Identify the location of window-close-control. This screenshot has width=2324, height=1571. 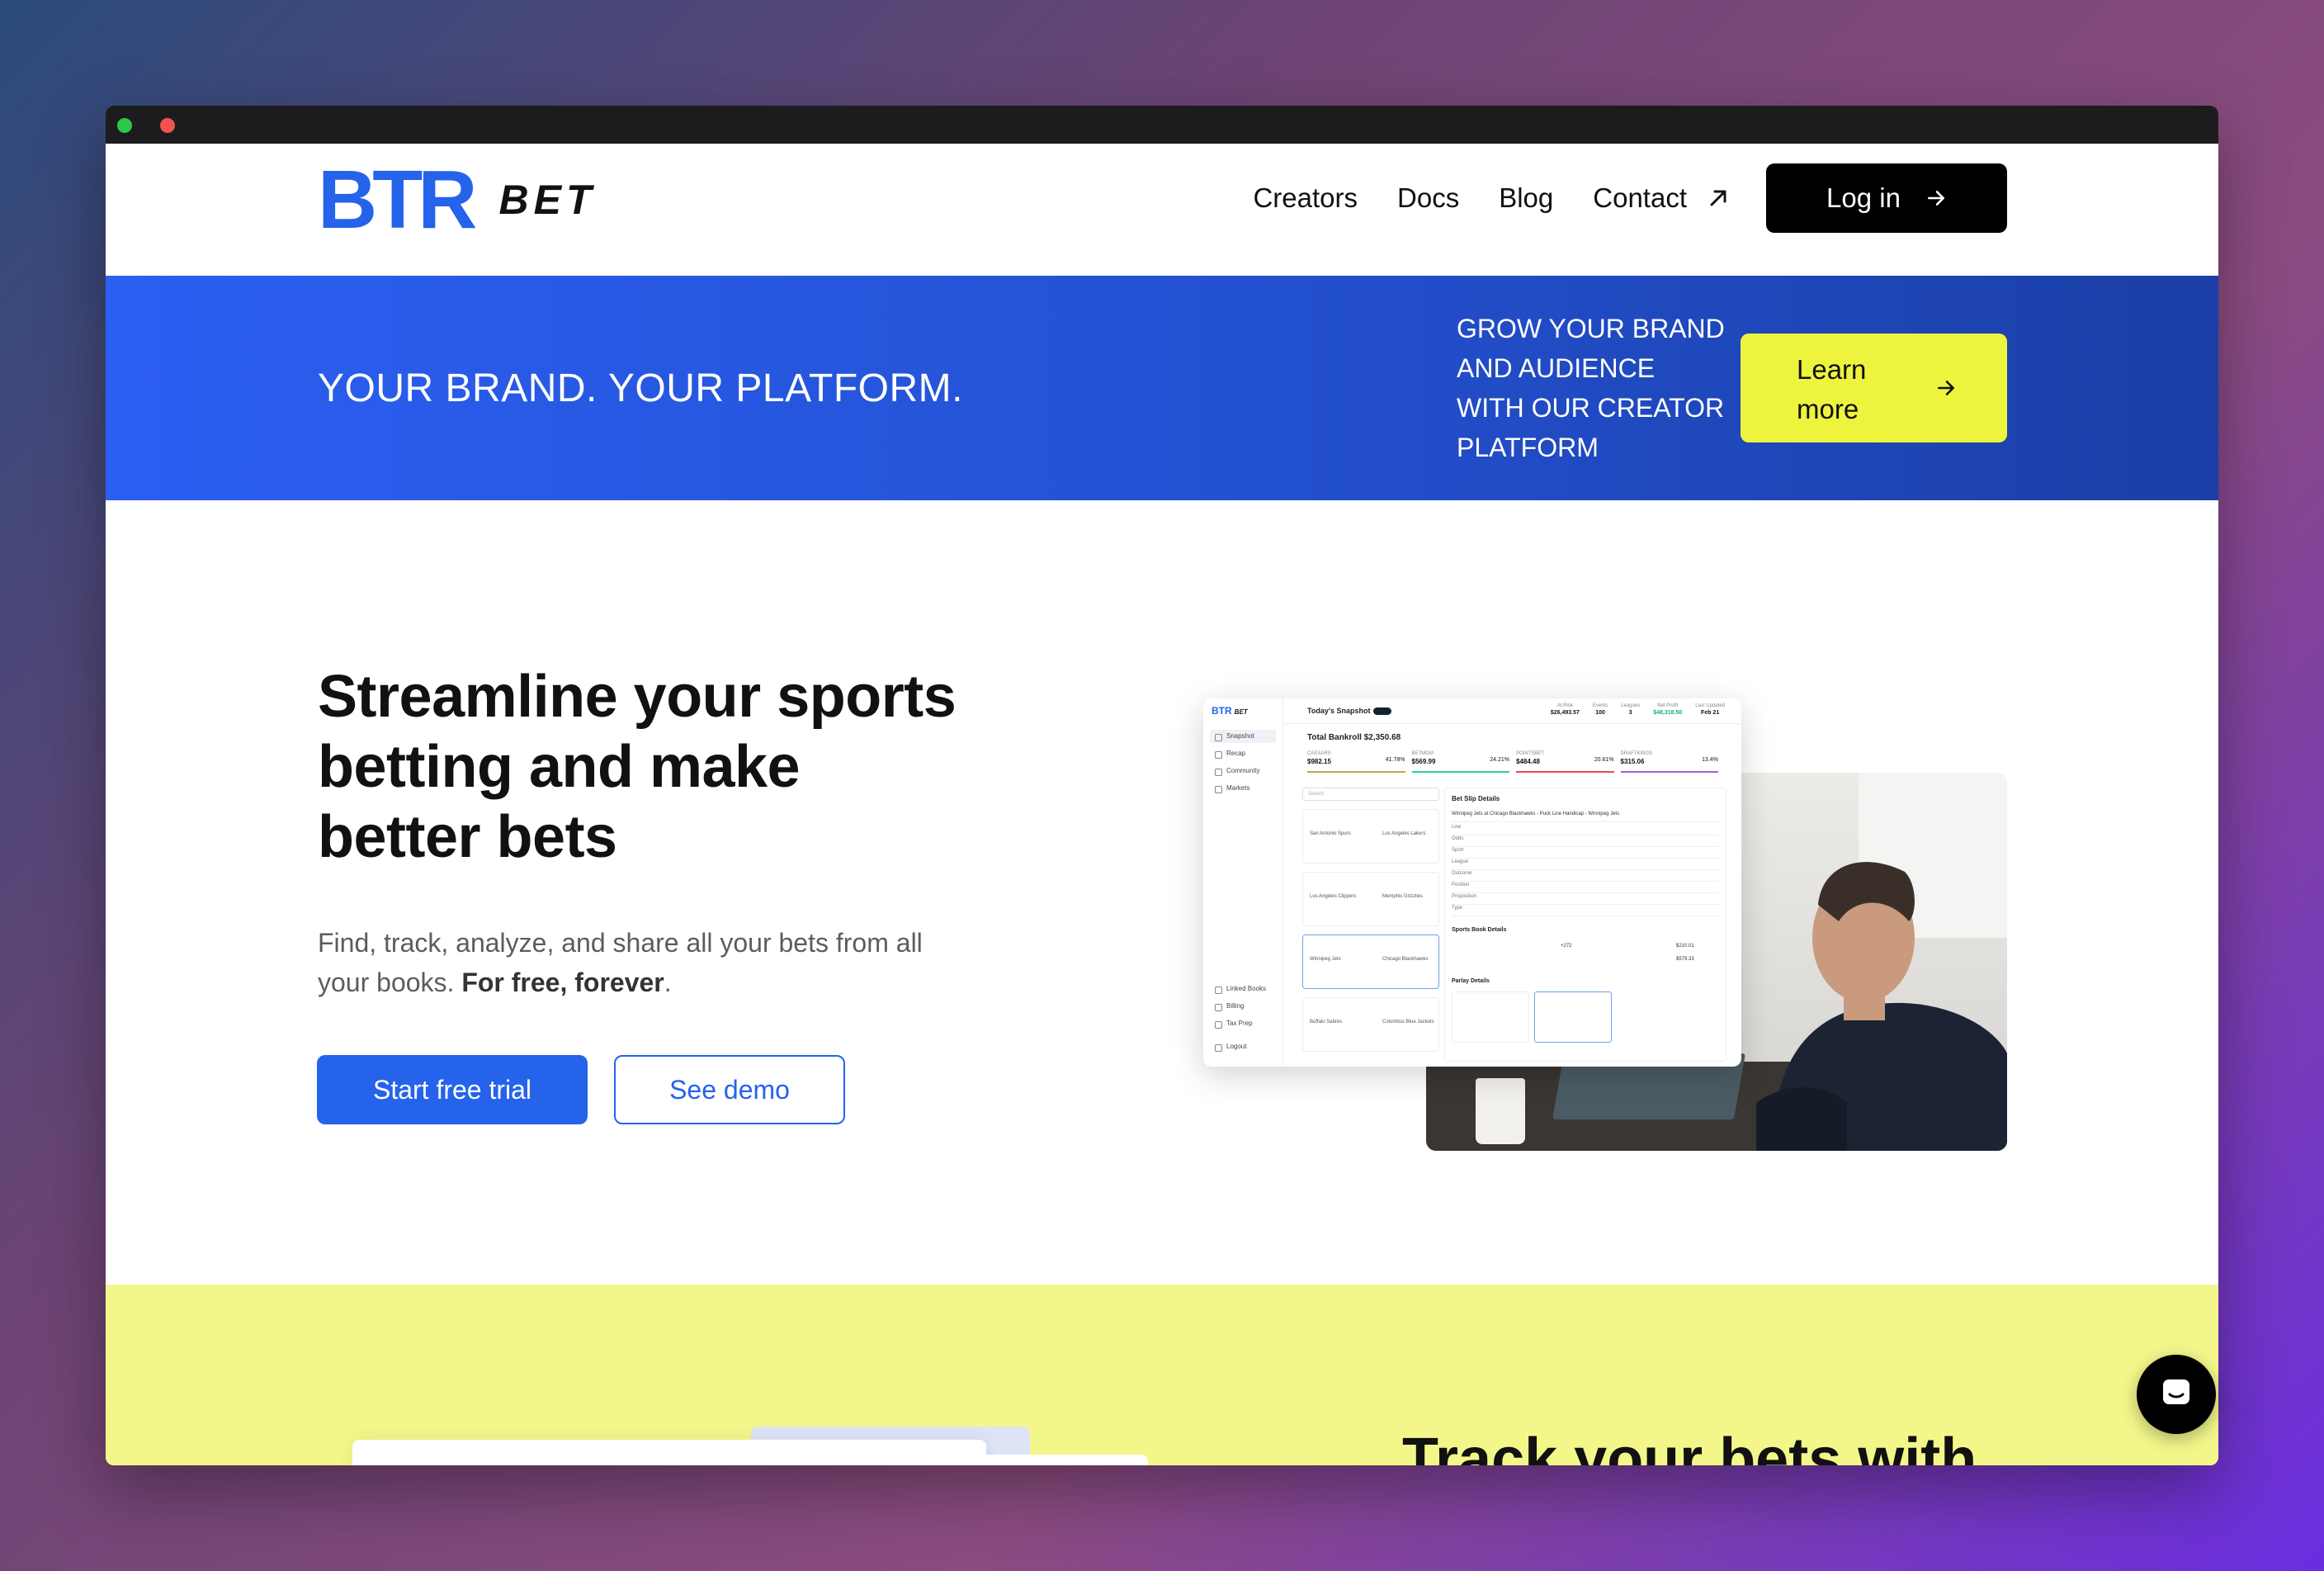
(125, 126).